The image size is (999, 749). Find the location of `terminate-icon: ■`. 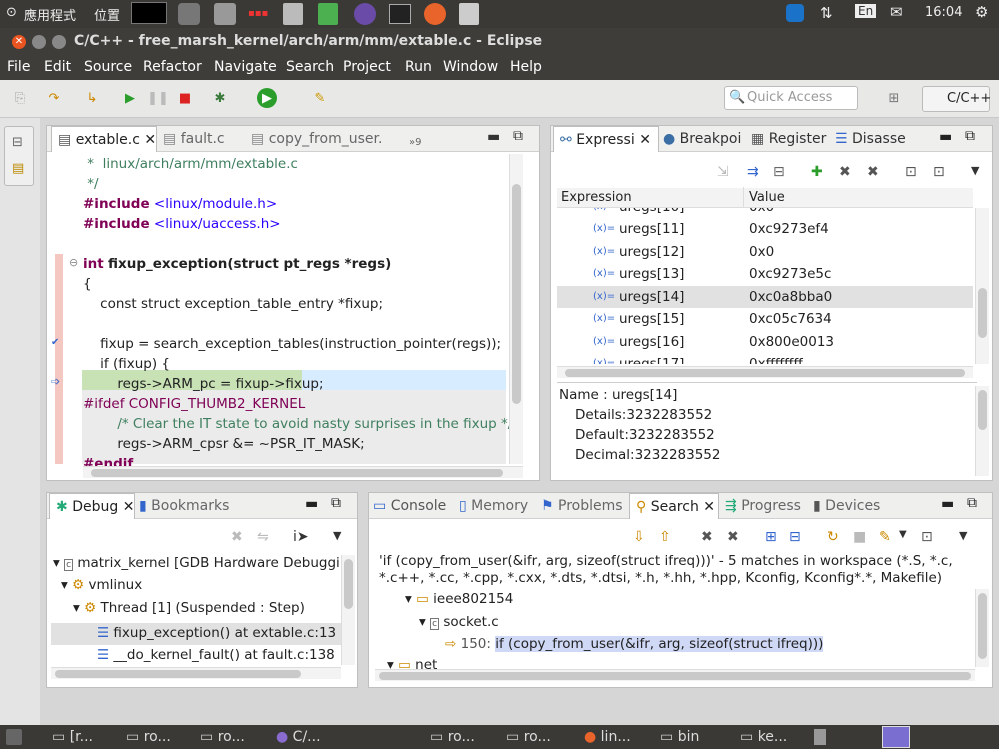

terminate-icon: ■ is located at coordinates (185, 98).